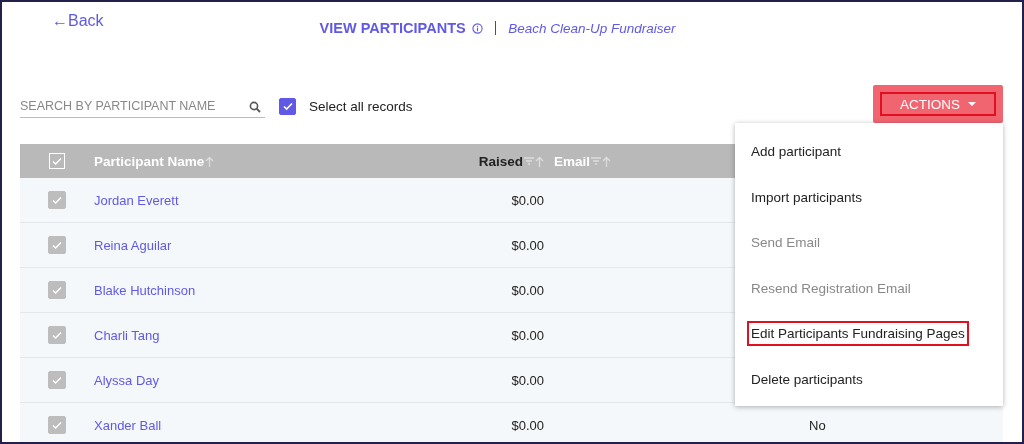 This screenshot has width=1024, height=444. I want to click on column-header: Raised, so click(491, 161).